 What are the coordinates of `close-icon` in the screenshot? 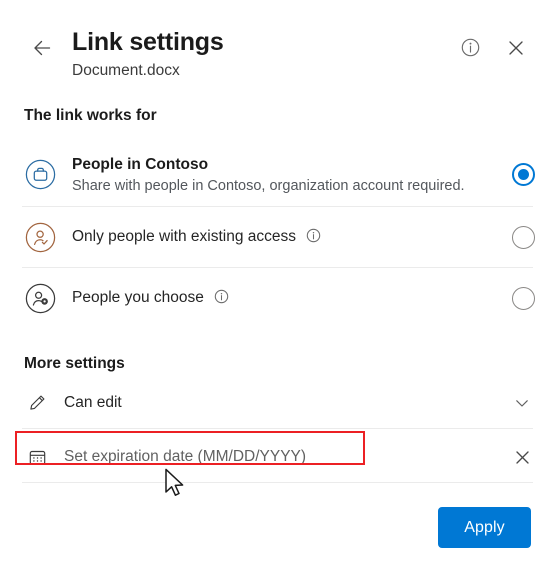 It's located at (516, 49).